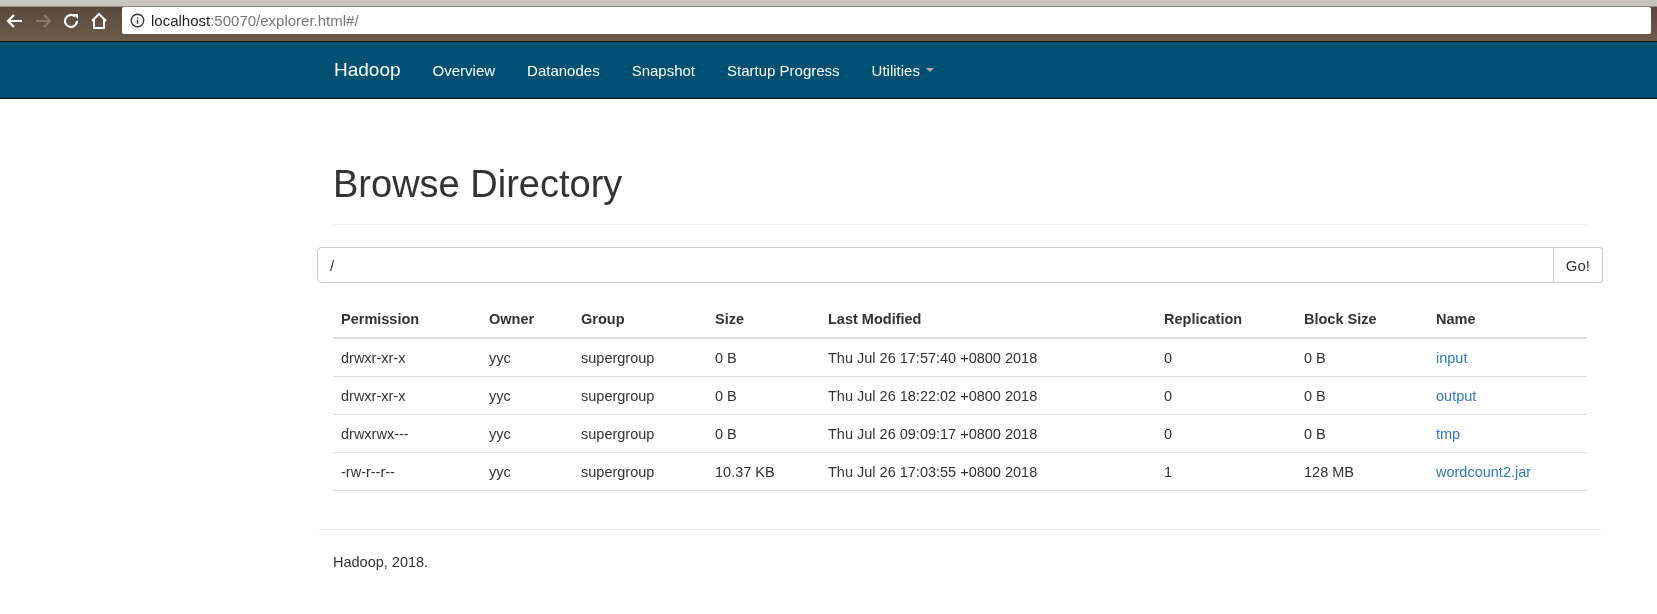 Image resolution: width=1657 pixels, height=614 pixels. What do you see at coordinates (1452, 357) in the screenshot?
I see `file-link: input` at bounding box center [1452, 357].